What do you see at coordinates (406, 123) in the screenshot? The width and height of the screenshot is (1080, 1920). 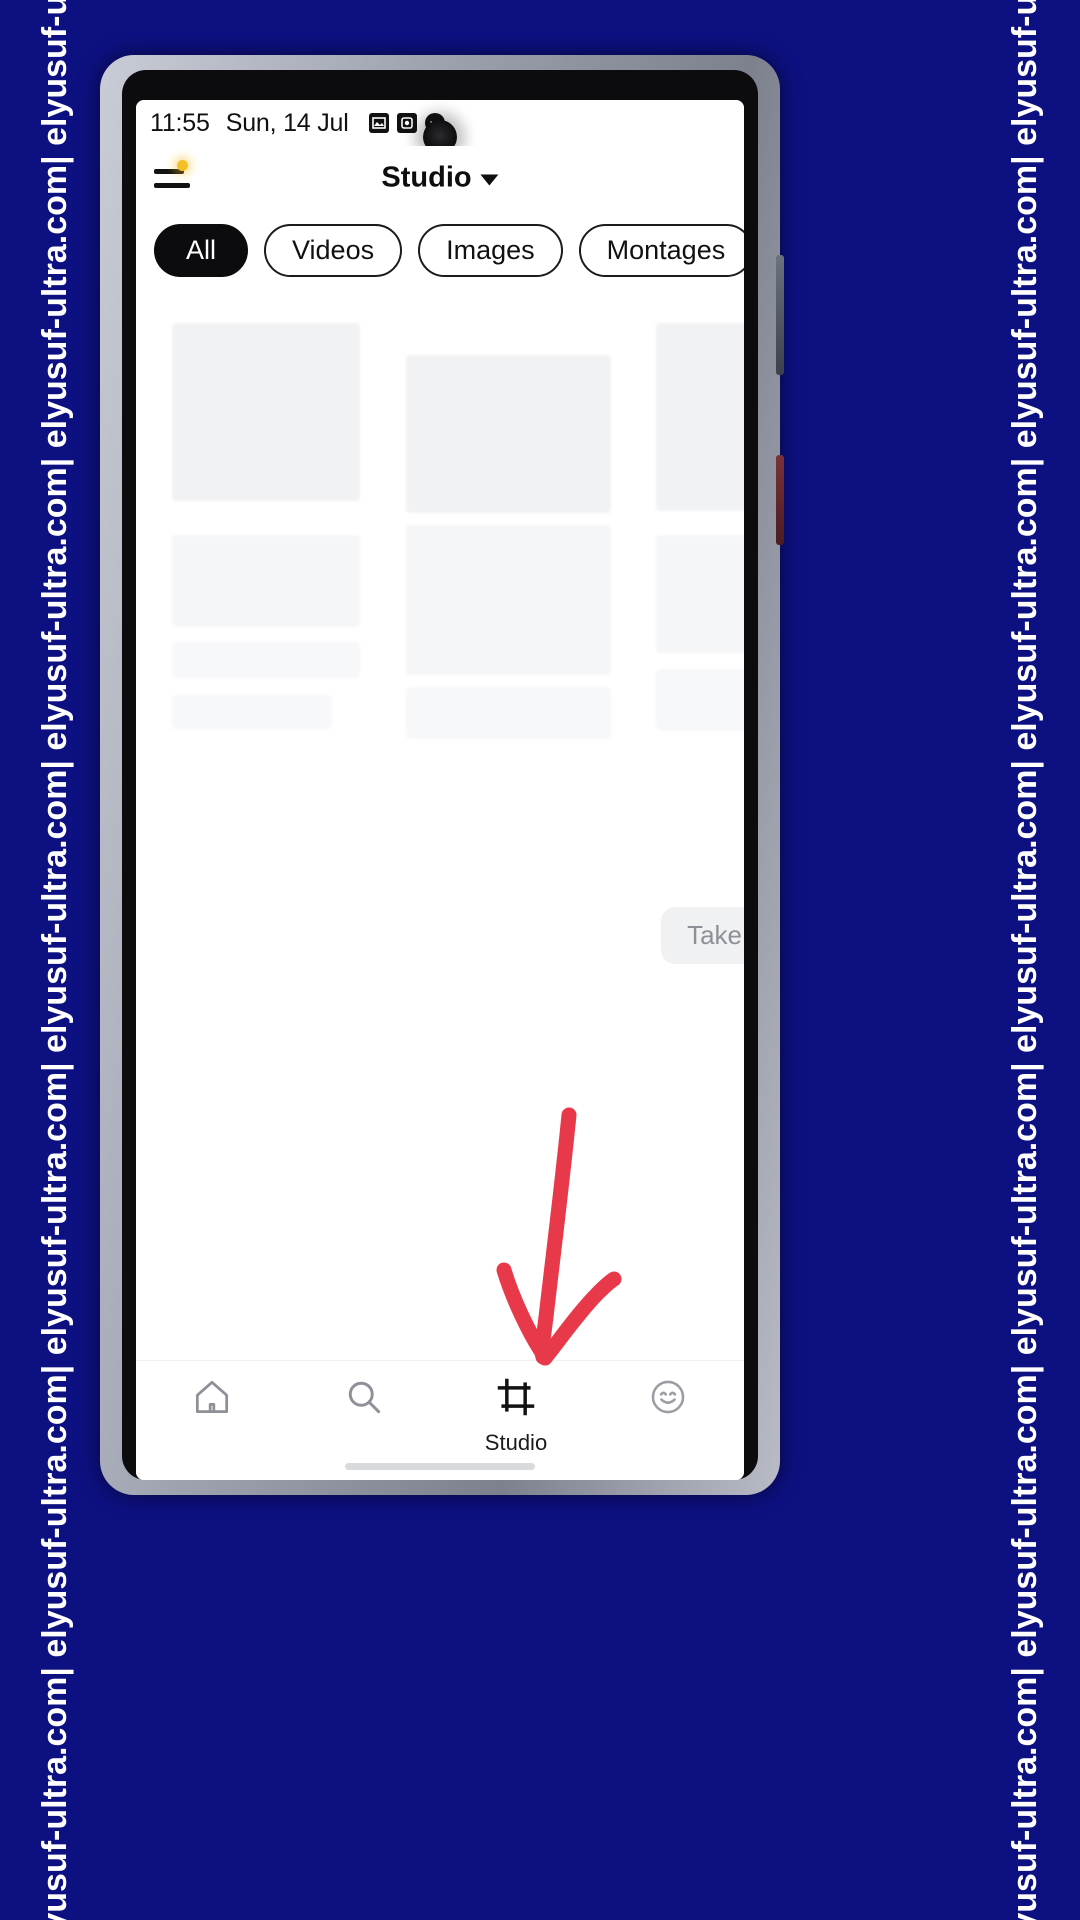 I see `screenshot-icon` at bounding box center [406, 123].